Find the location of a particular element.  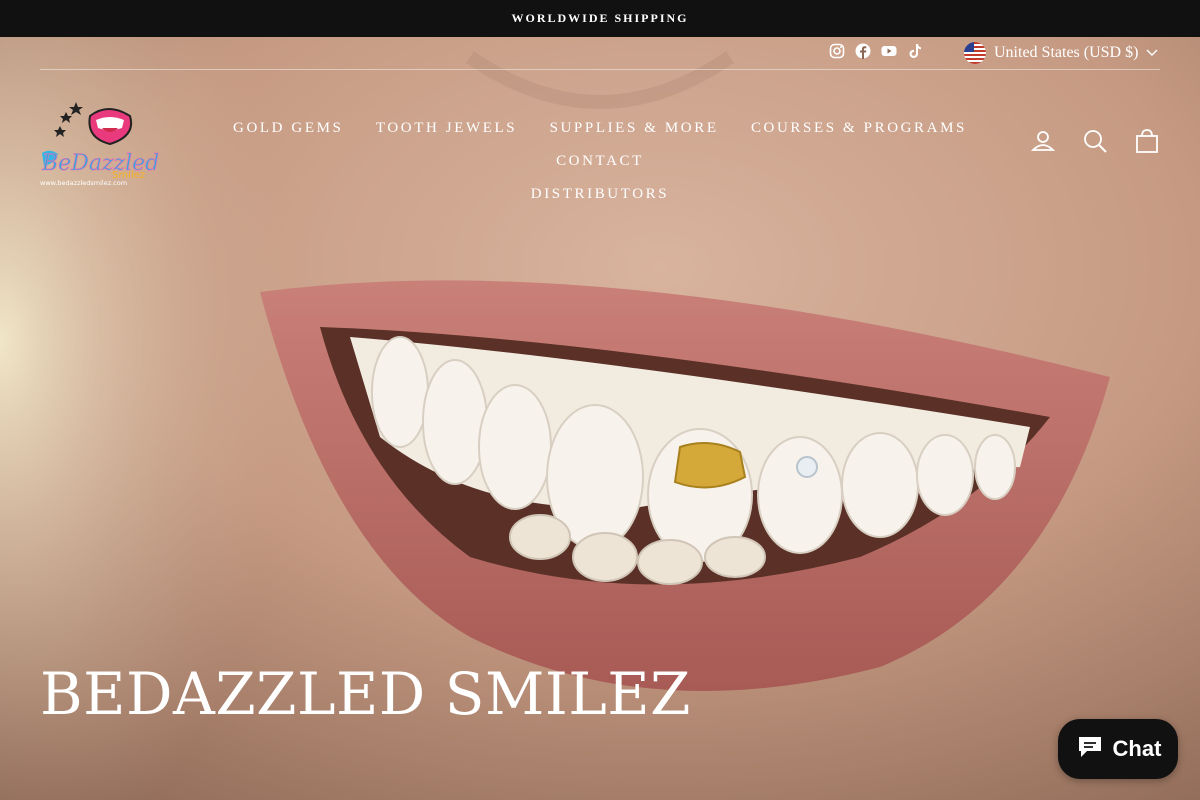

nav-item-gold-gems: GOLD GEMS is located at coordinates (288, 128).